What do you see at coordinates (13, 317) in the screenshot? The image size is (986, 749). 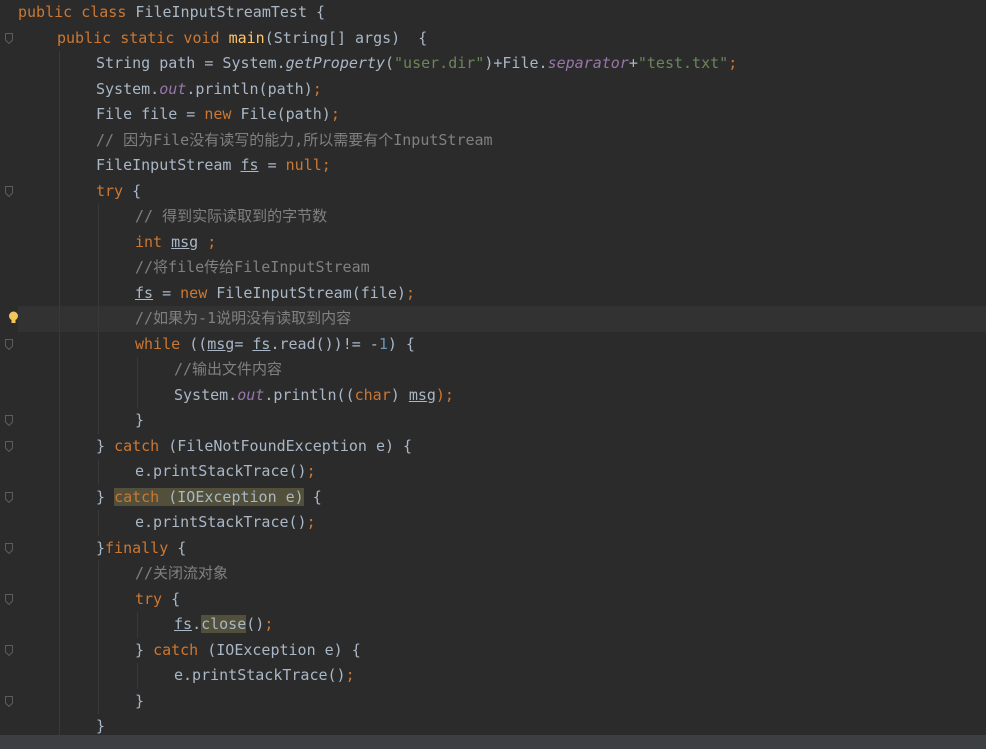 I see `lightbulb-icon` at bounding box center [13, 317].